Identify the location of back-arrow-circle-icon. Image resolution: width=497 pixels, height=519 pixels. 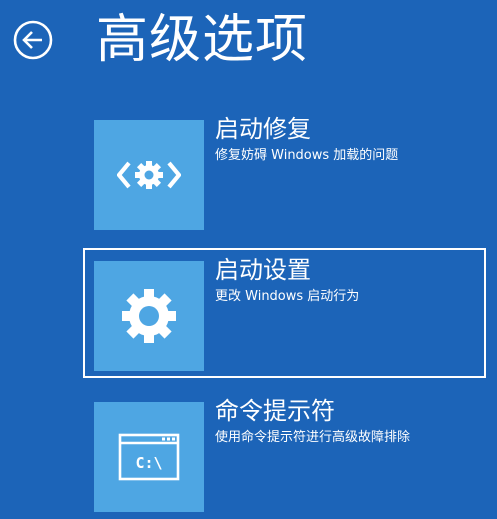
(33, 40).